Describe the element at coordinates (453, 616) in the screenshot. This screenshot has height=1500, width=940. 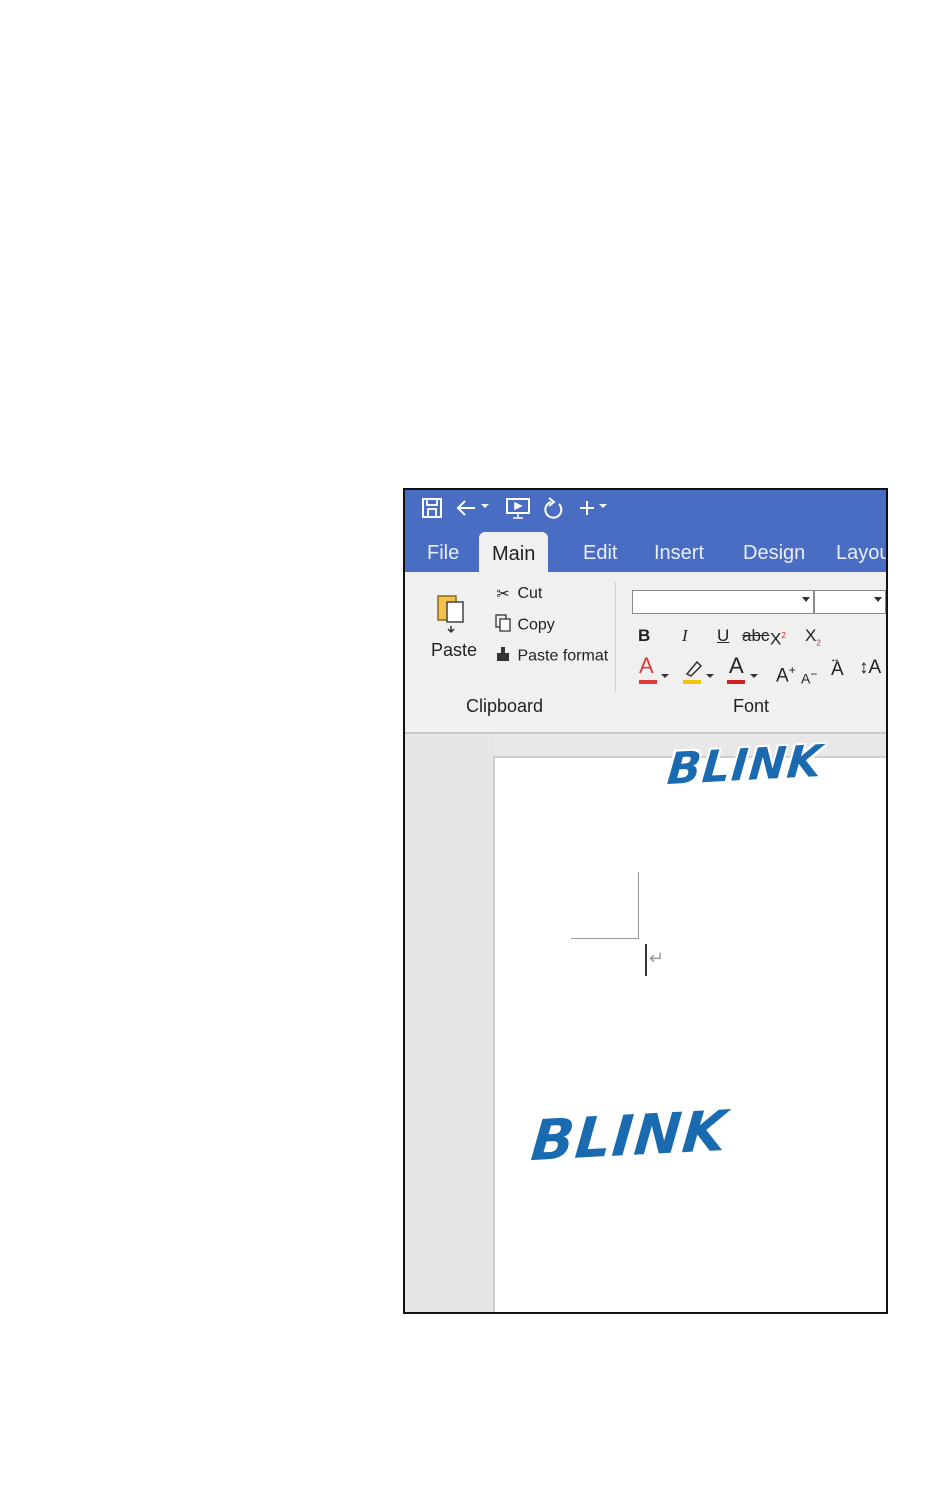
I see `paste-icon` at that location.